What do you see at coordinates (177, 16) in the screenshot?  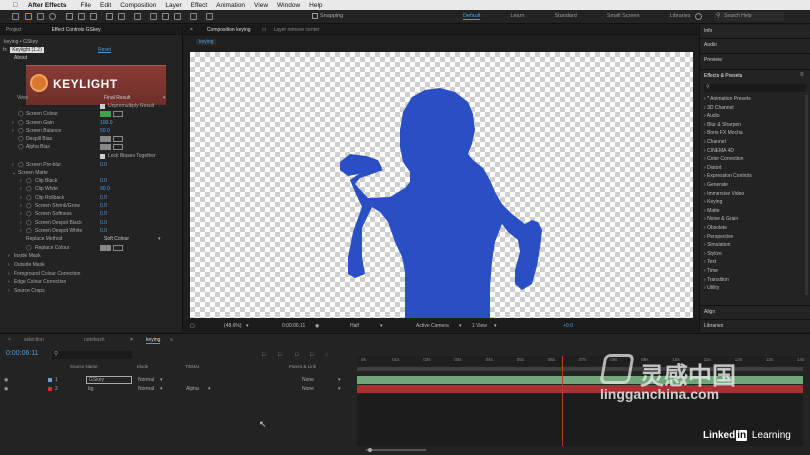 I see `eraser-tool-icon` at bounding box center [177, 16].